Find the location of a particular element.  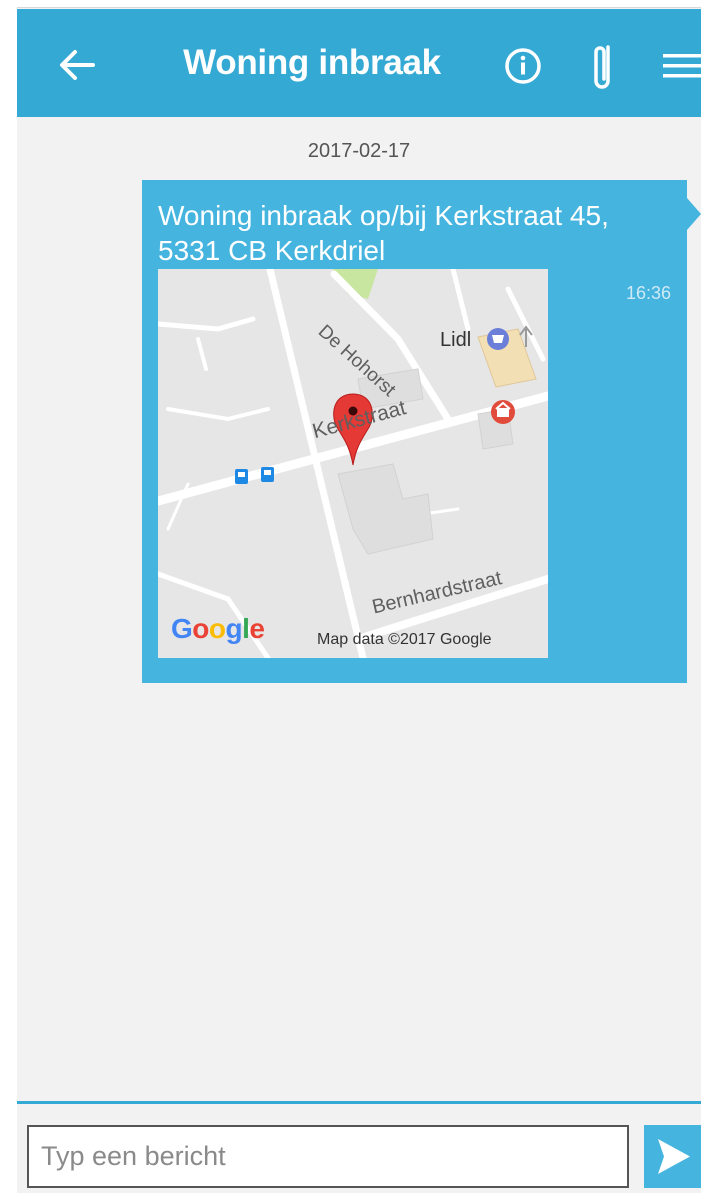

status-divider is located at coordinates (359, 4).